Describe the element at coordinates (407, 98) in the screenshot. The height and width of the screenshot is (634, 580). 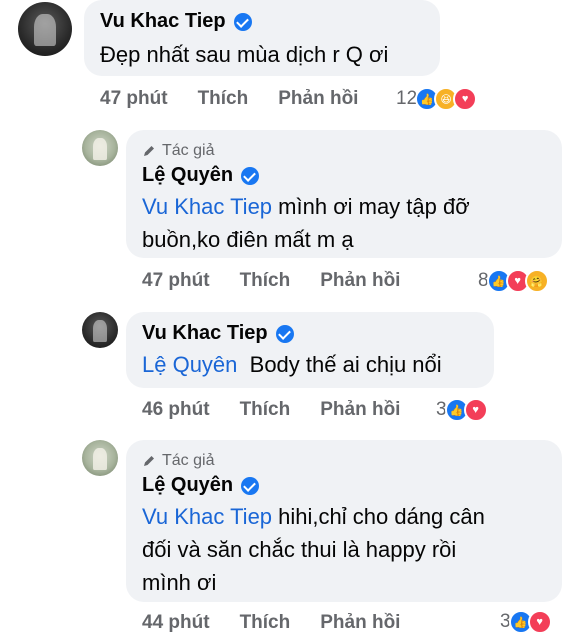
I see `reaction-count: 12` at that location.